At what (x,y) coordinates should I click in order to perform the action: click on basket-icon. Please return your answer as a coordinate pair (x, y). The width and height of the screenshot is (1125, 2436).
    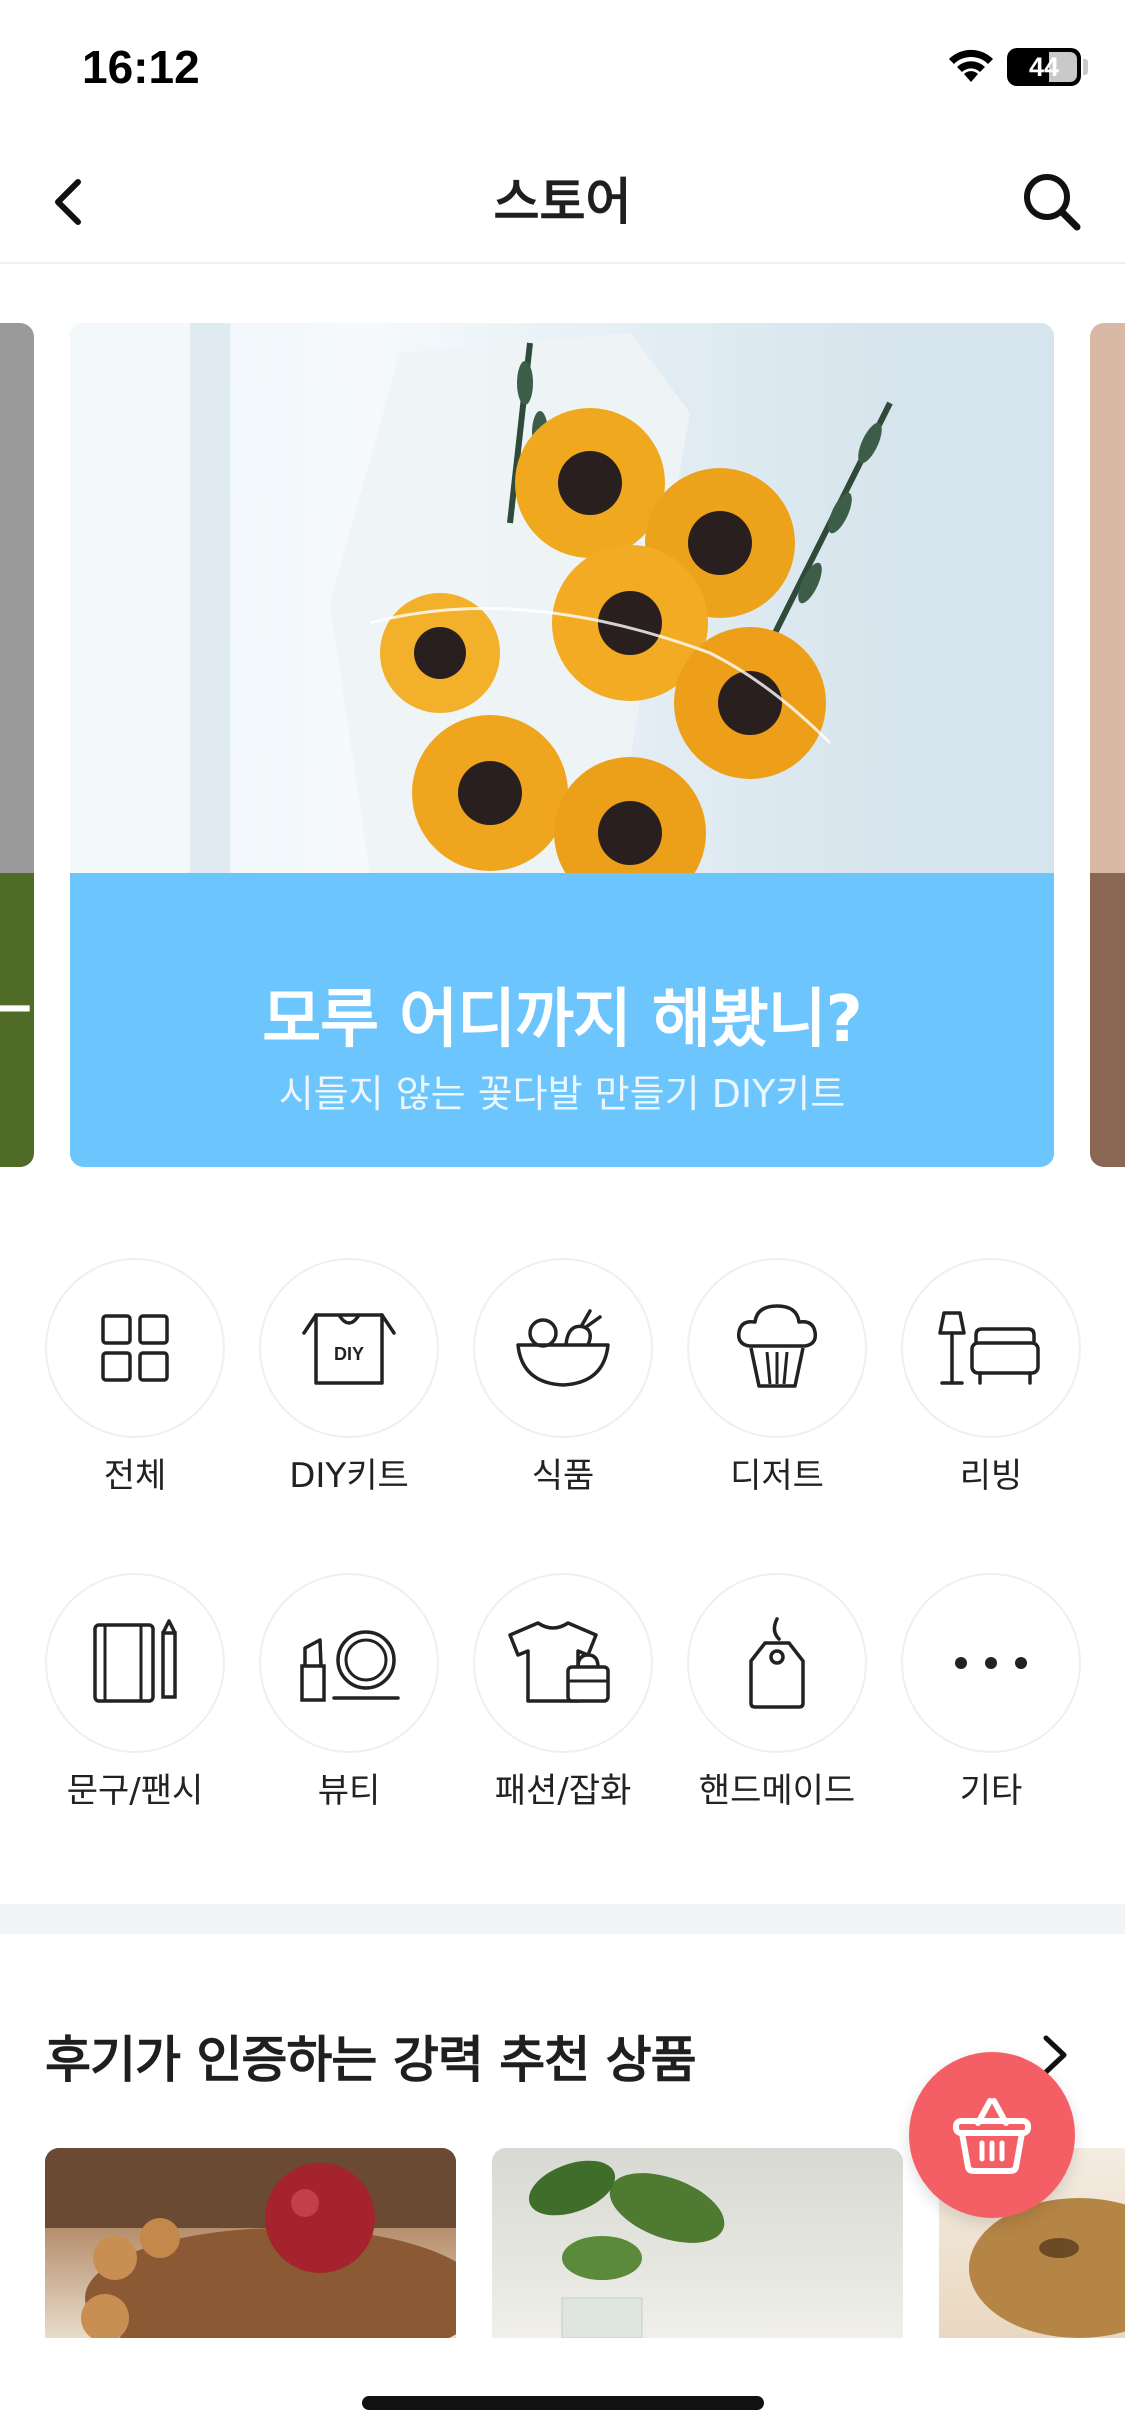
    Looking at the image, I should click on (992, 2136).